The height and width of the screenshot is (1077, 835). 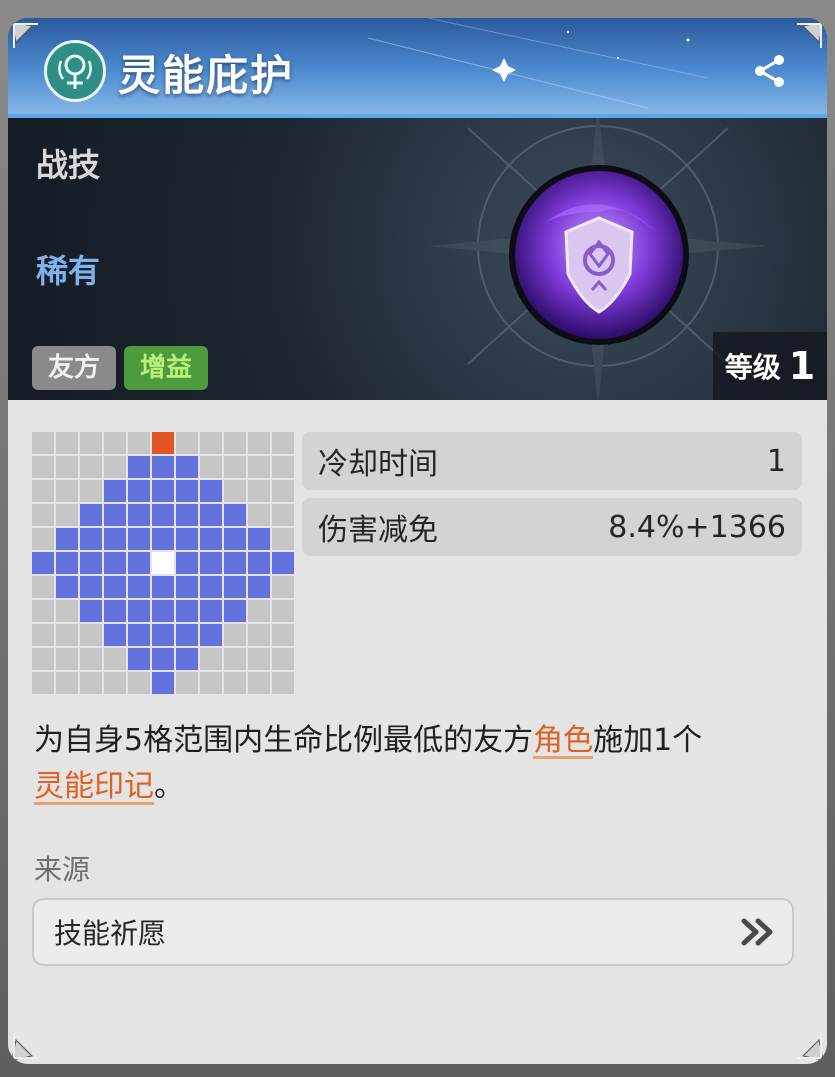 I want to click on share-icon, so click(x=770, y=71).